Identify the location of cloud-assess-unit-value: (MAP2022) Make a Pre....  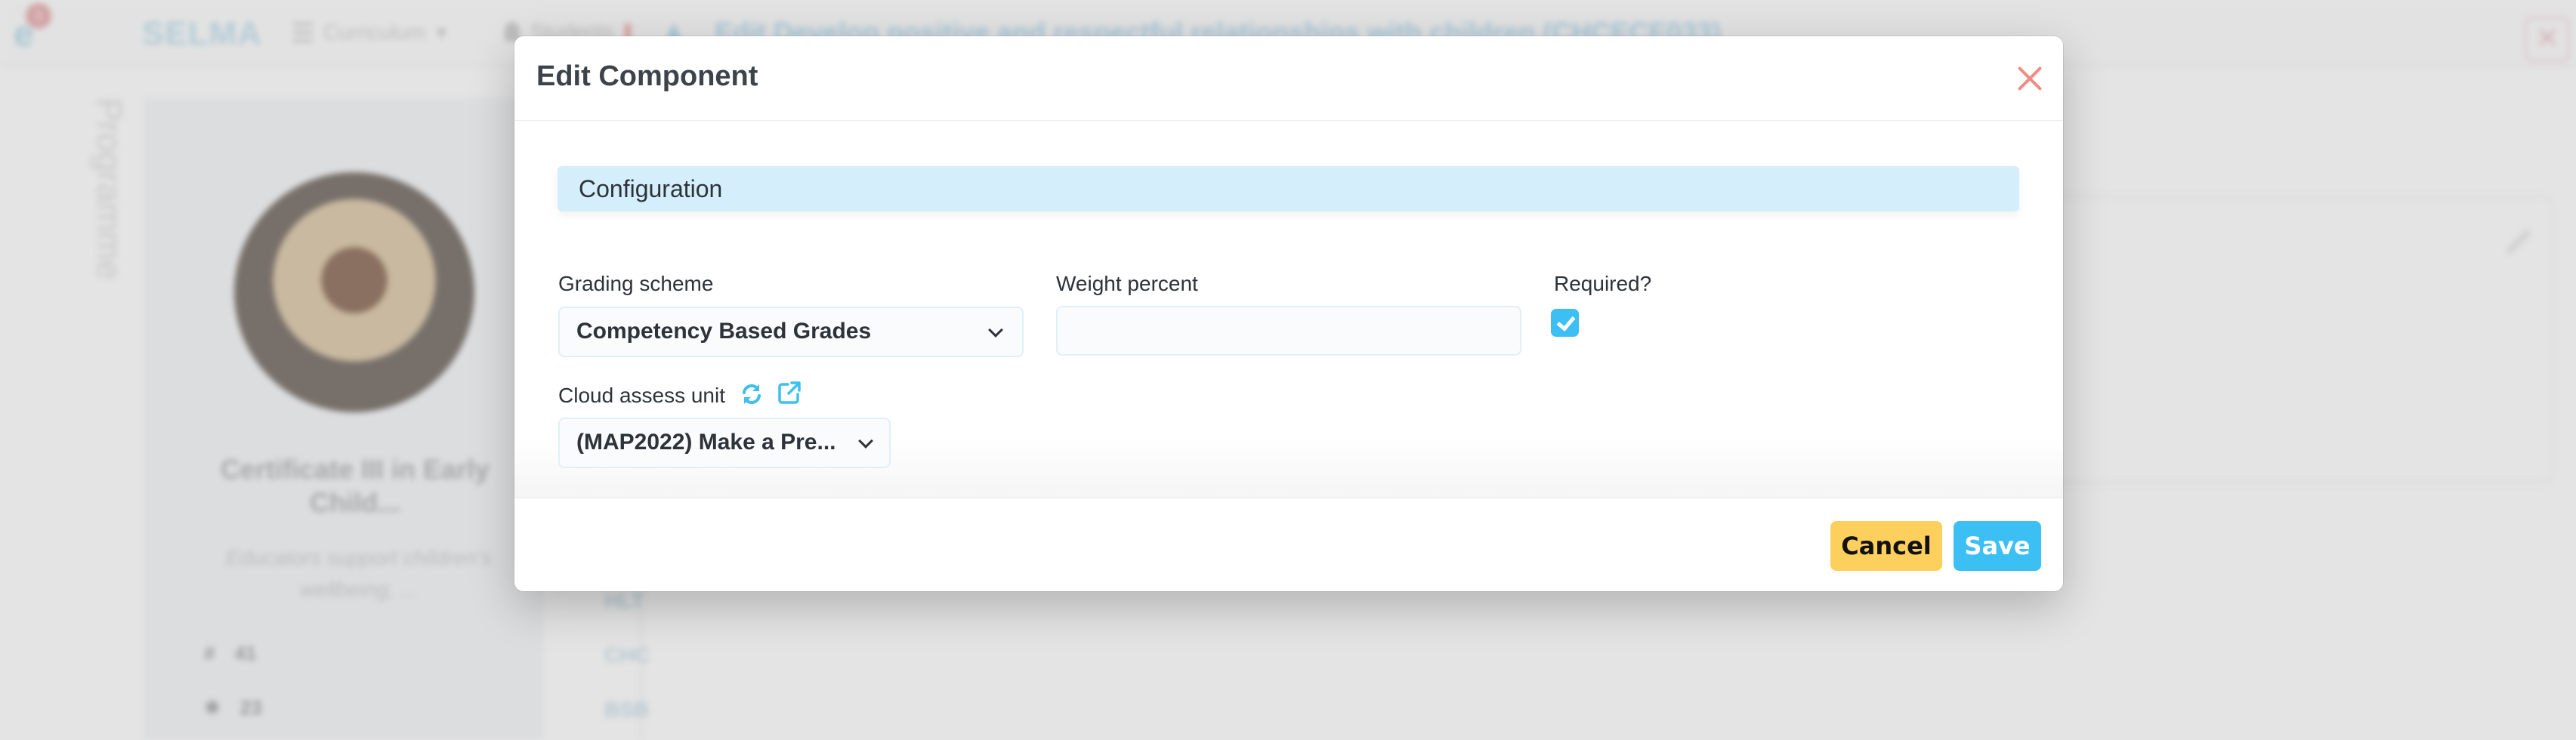
(706, 442).